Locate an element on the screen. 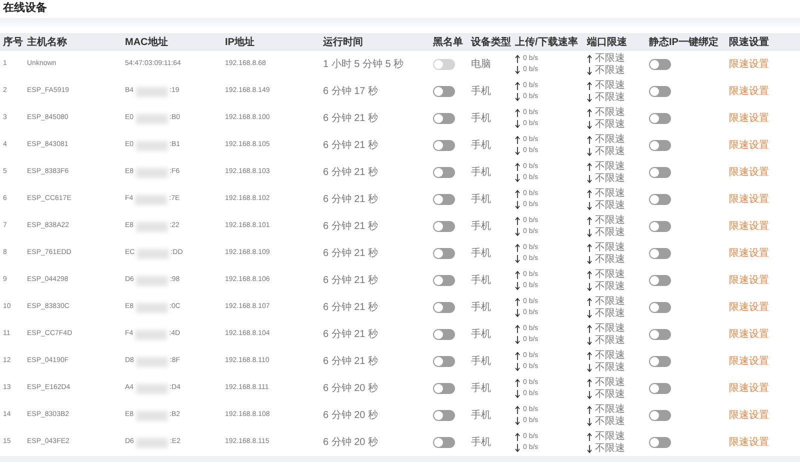 Image resolution: width=800 pixels, height=462 pixels. column-header: 黑名单 is located at coordinates (448, 43).